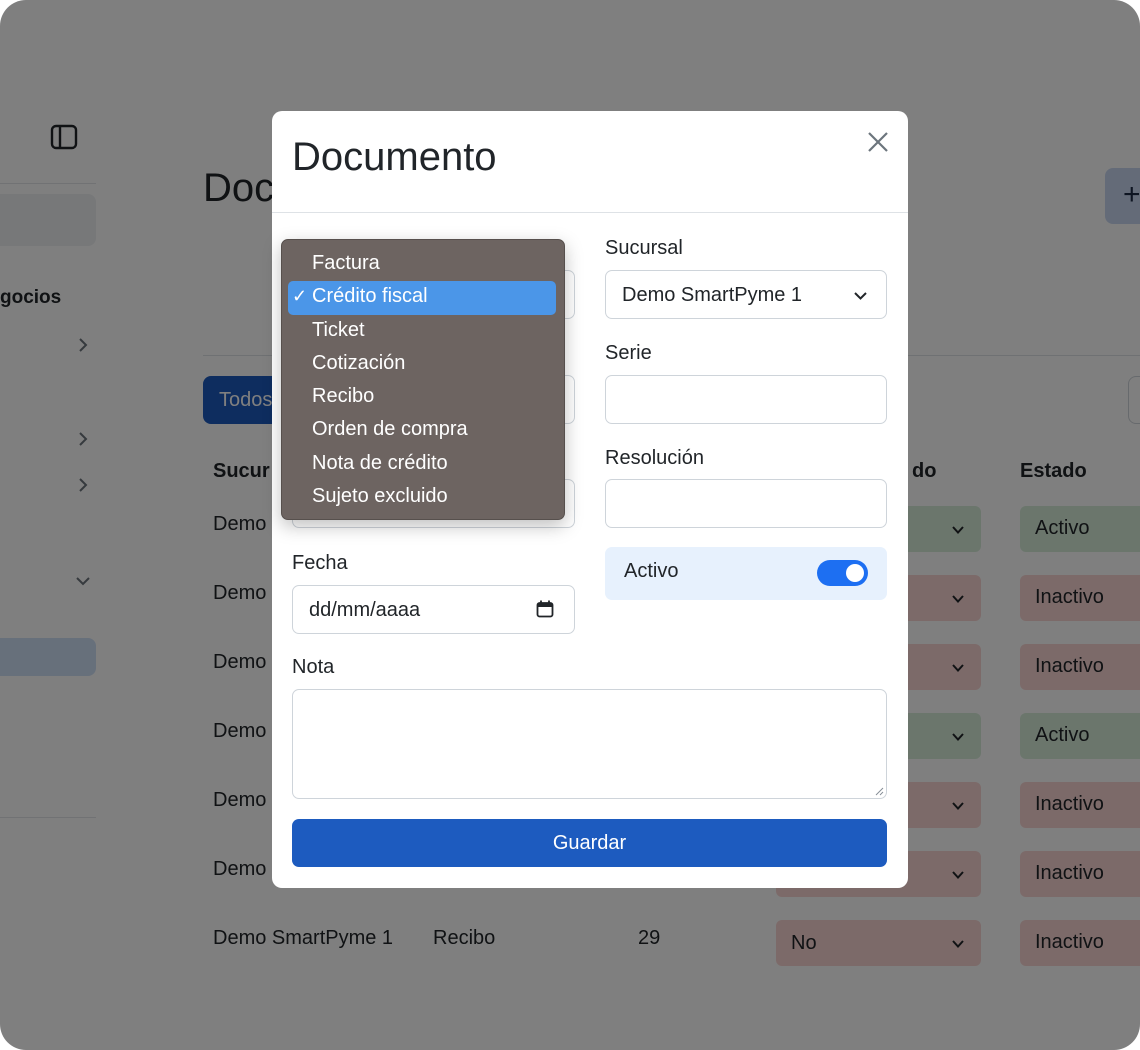 This screenshot has height=1050, width=1140. I want to click on calendar-icon, so click(545, 609).